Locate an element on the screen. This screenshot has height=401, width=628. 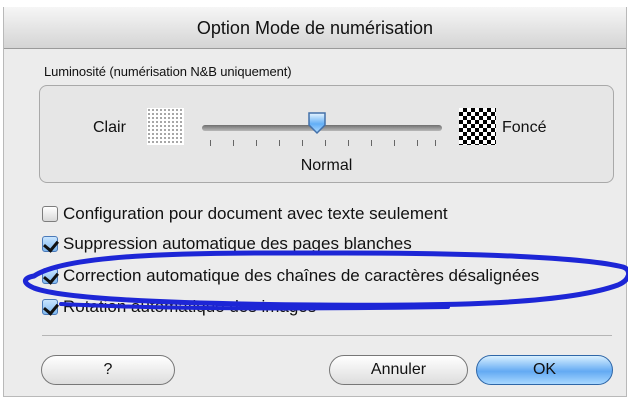
slider-ticks is located at coordinates (323, 144).